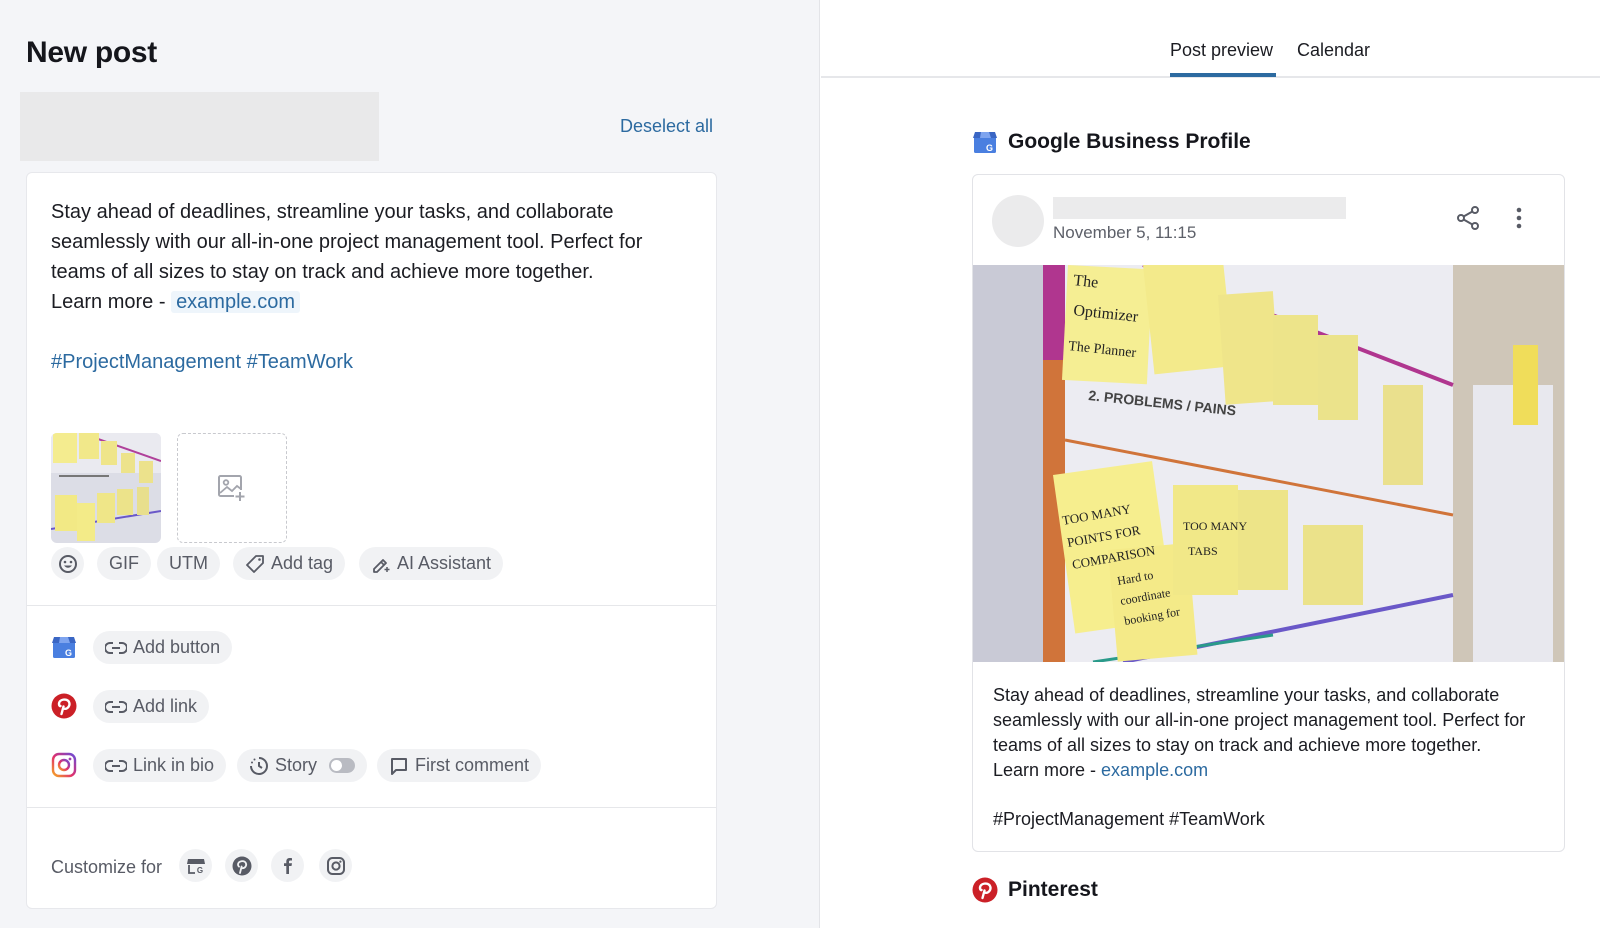 The width and height of the screenshot is (1600, 928). I want to click on utm-label: UTM, so click(188, 563).